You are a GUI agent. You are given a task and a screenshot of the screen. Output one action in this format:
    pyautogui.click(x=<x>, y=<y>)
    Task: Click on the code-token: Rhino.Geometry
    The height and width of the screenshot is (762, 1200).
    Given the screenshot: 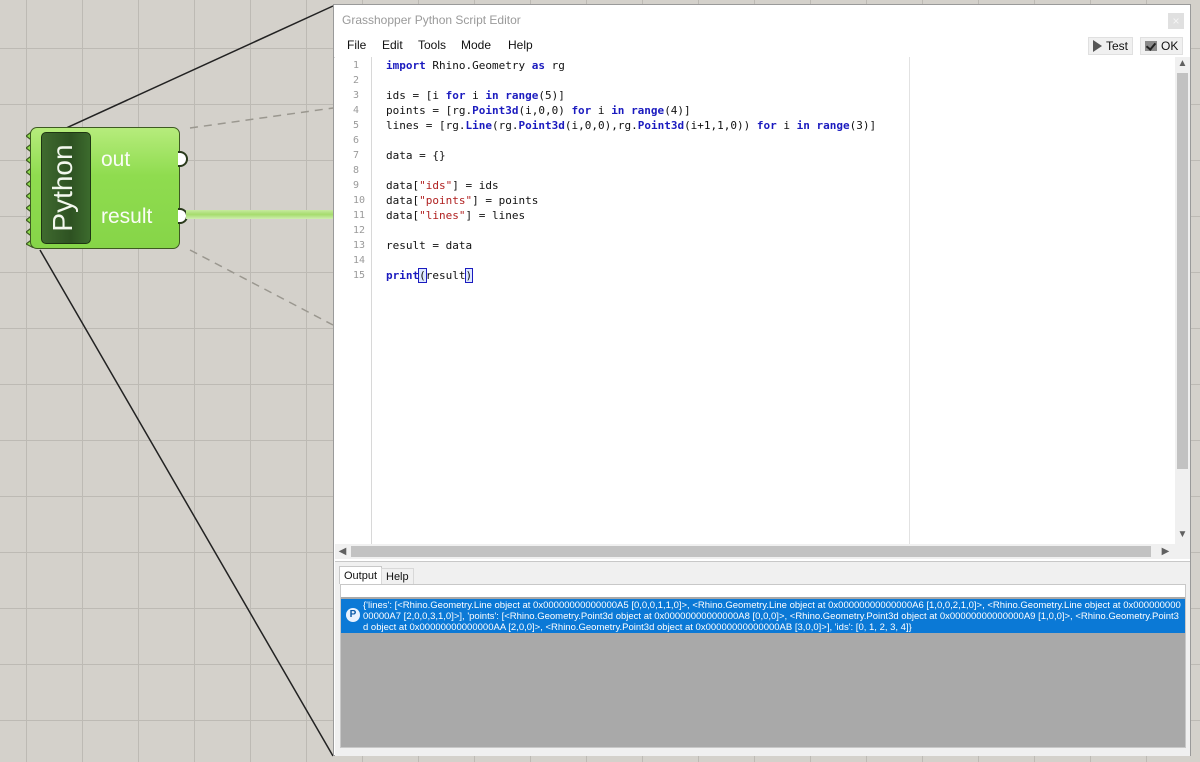 What is the action you would take?
    pyautogui.click(x=478, y=65)
    